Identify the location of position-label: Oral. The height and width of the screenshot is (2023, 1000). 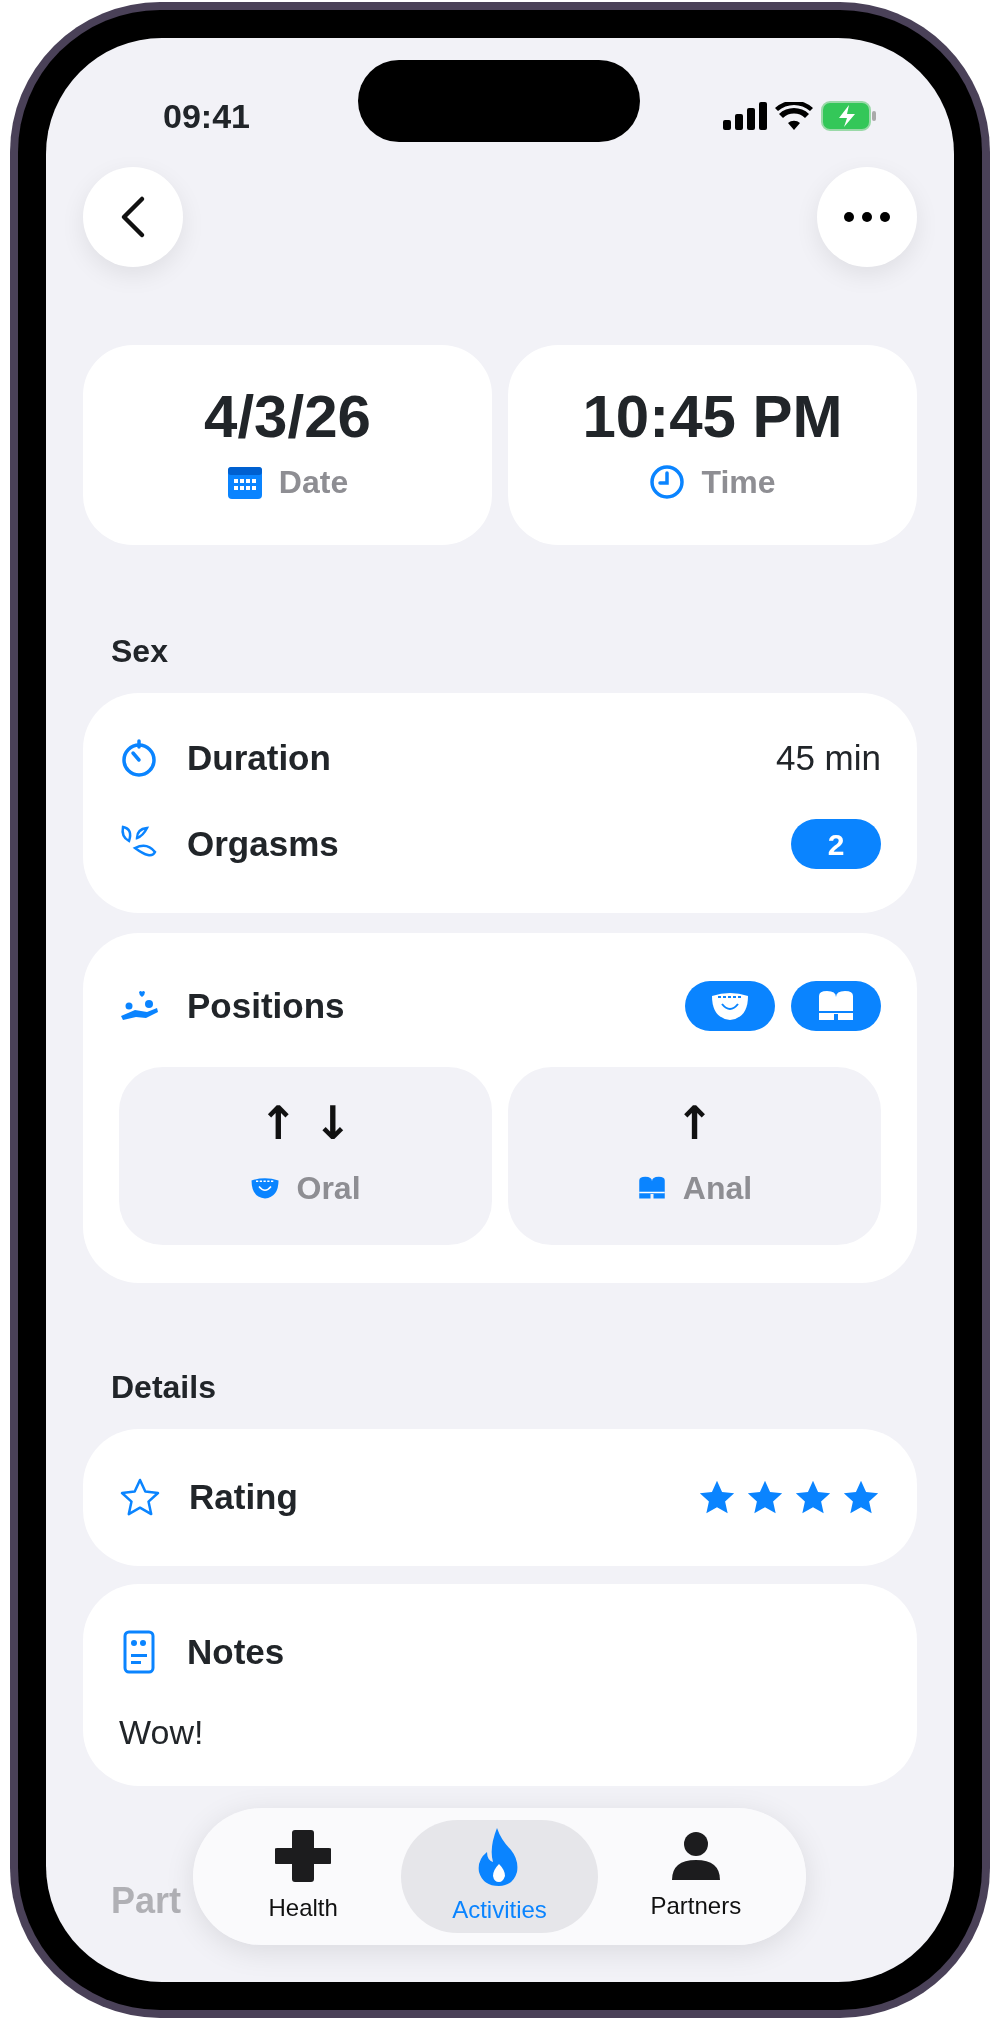
(328, 1188).